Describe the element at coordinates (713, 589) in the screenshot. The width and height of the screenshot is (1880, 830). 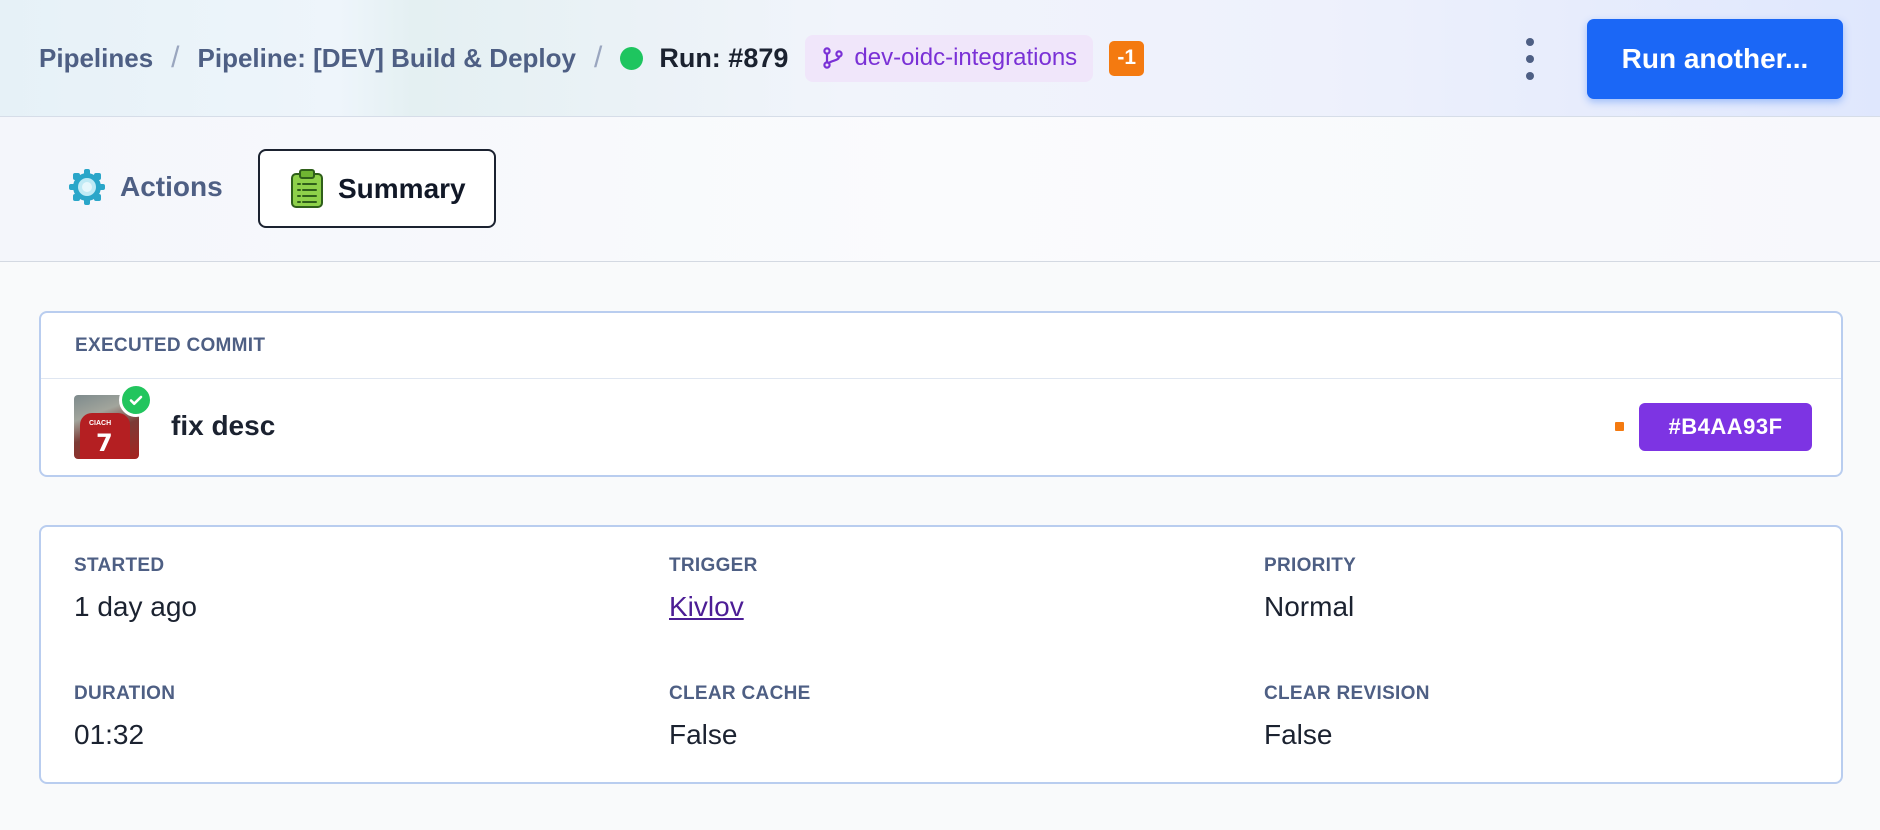
I see `trigger-field: TRIGGER Kivlov` at that location.